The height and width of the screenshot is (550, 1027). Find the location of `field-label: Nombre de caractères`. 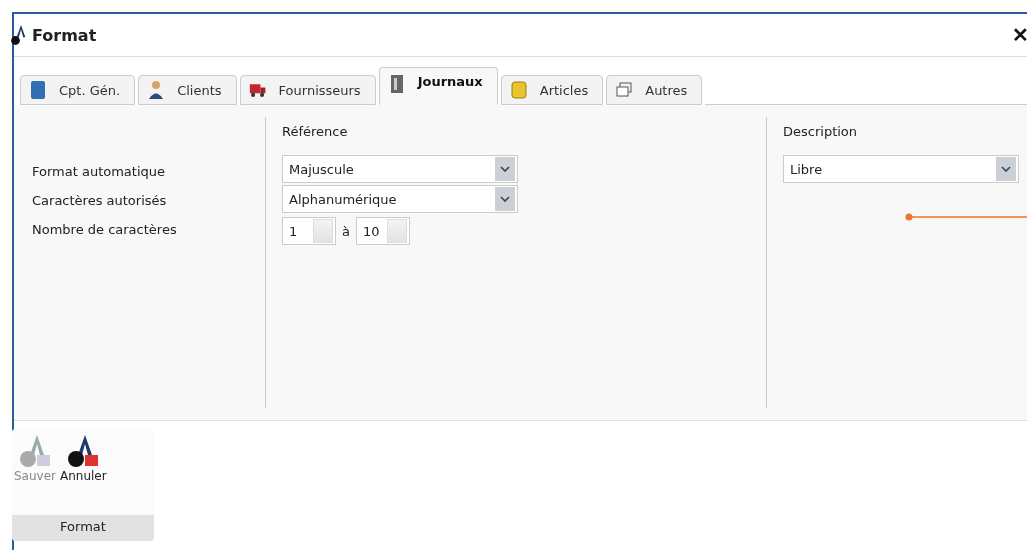

field-label: Nombre de caractères is located at coordinates (105, 230).